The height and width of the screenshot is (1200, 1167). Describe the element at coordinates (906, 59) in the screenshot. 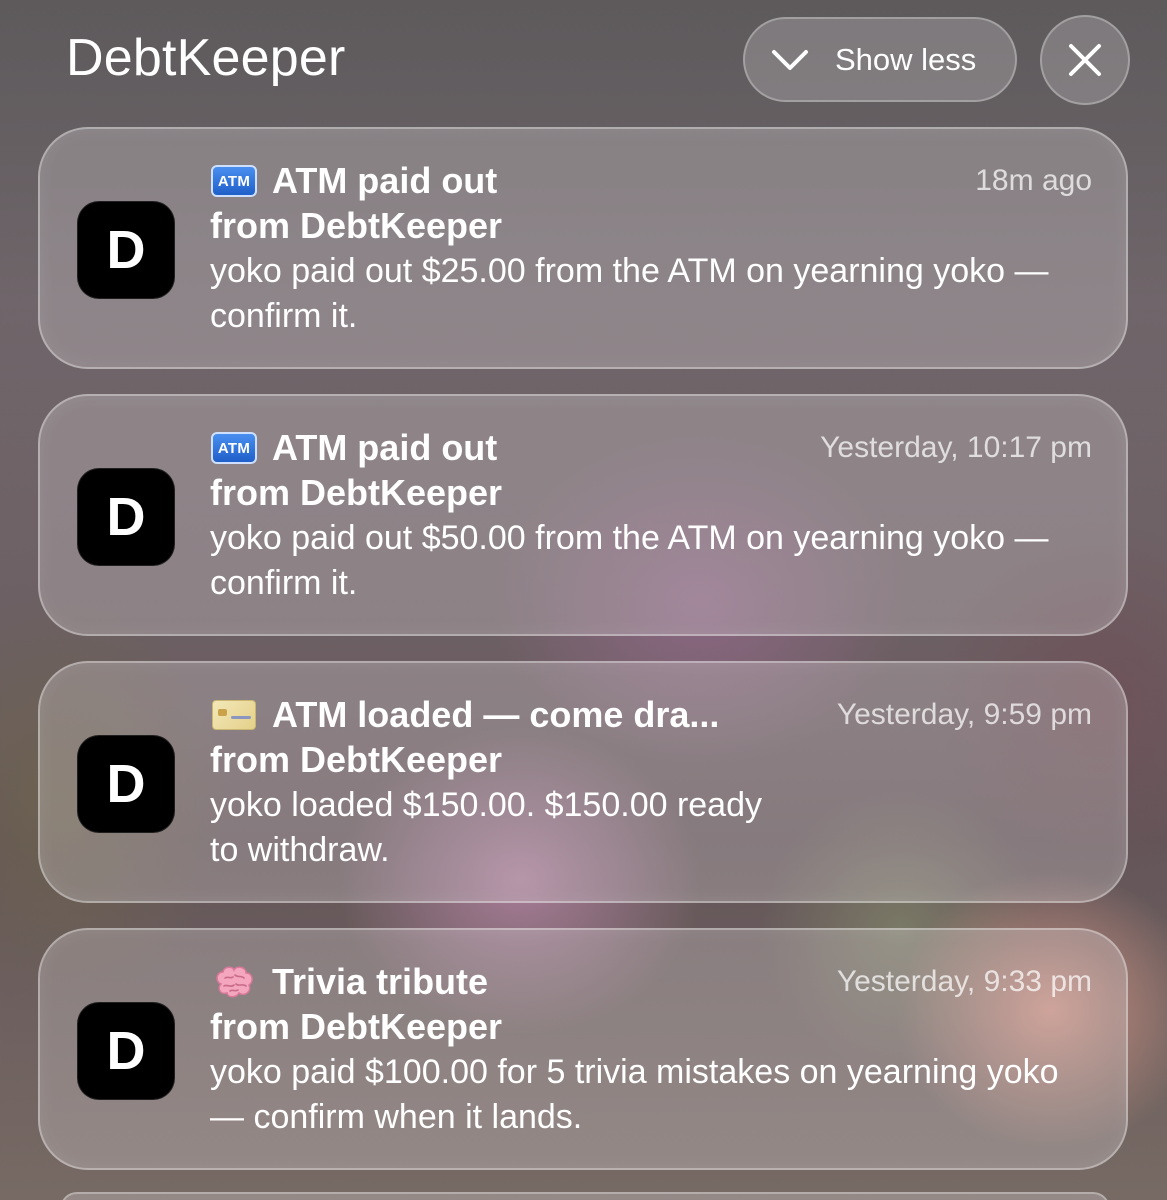

I see `show-less-label: Show less` at that location.